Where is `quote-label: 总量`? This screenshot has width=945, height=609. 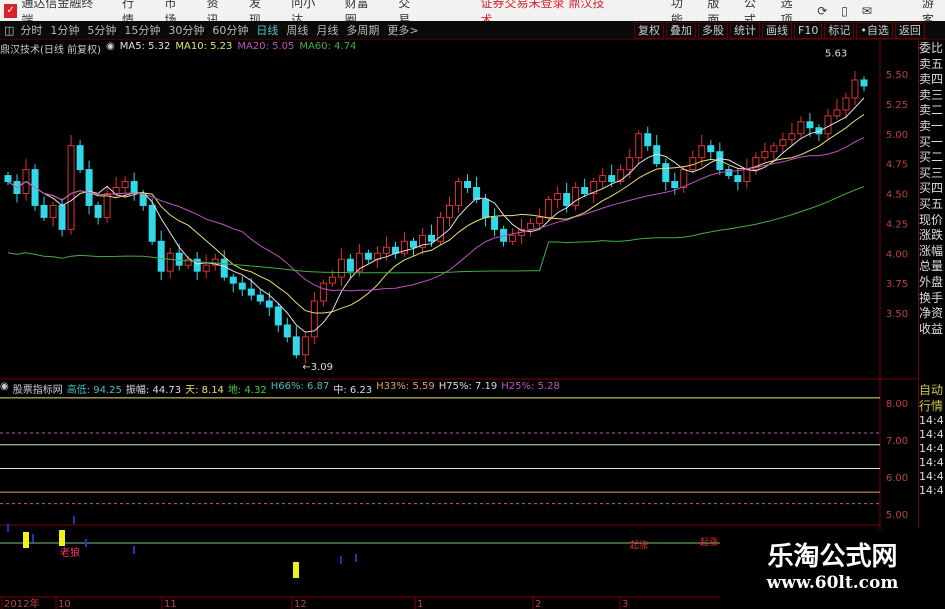 quote-label: 总量 is located at coordinates (931, 266).